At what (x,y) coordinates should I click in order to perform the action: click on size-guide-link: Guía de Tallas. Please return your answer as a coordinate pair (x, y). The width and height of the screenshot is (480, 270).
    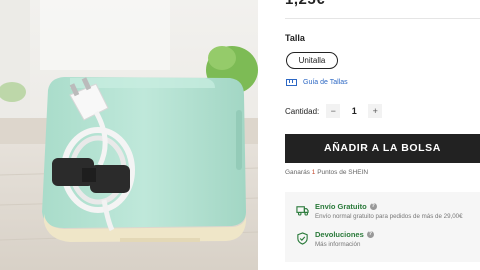
    Looking at the image, I should click on (317, 82).